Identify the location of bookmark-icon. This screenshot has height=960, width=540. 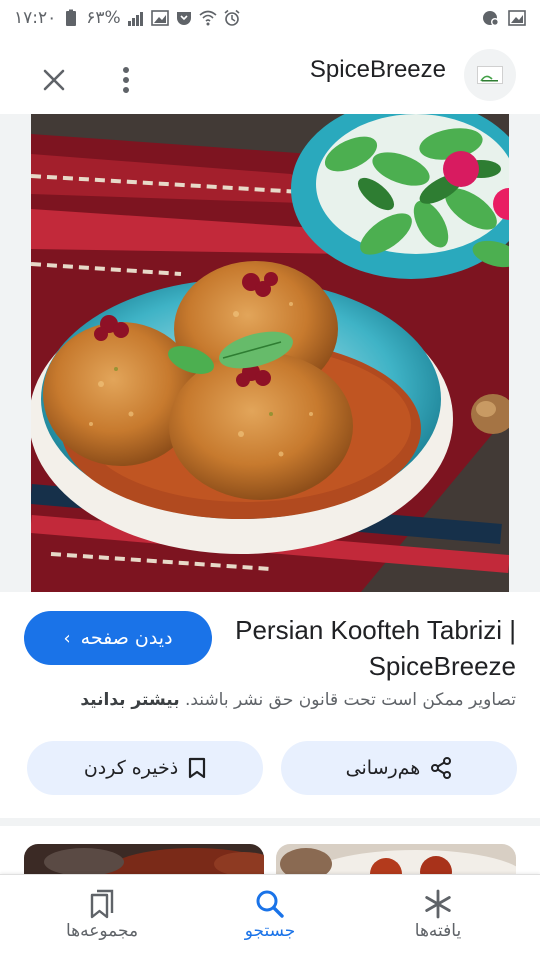
(197, 768).